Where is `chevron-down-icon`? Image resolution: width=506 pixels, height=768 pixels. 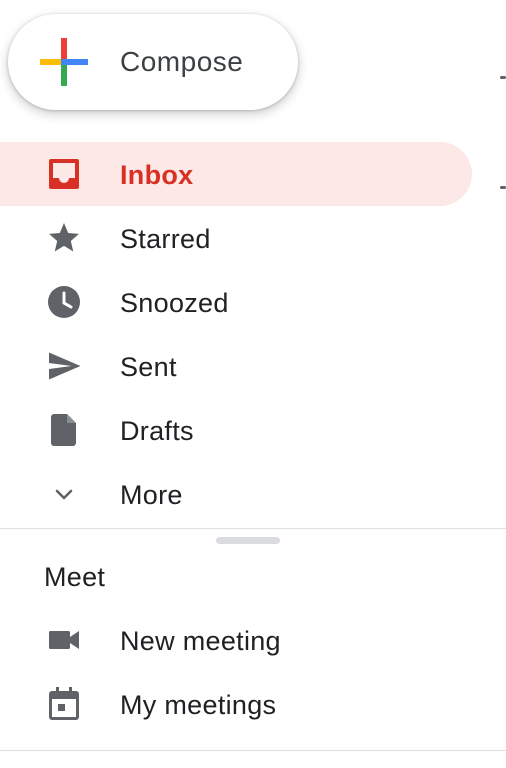 chevron-down-icon is located at coordinates (64, 494).